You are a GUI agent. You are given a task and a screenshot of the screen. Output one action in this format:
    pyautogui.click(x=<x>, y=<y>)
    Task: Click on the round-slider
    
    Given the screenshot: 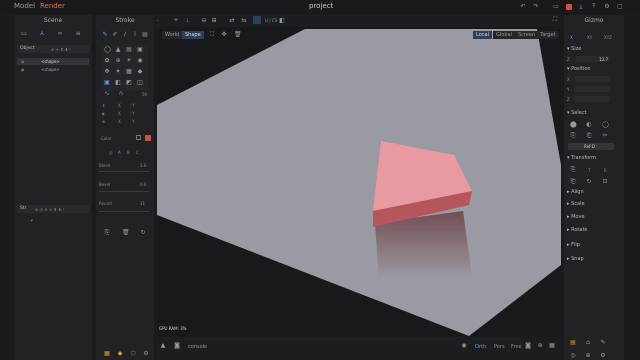 What is the action you would take?
    pyautogui.click(x=124, y=211)
    